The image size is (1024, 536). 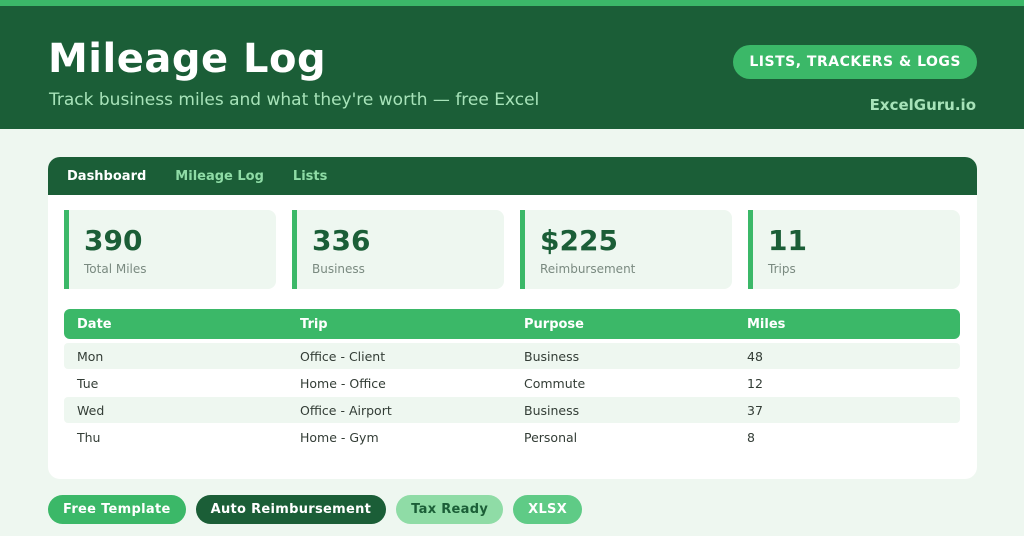 What do you see at coordinates (787, 240) in the screenshot?
I see `kpi-value: 11` at bounding box center [787, 240].